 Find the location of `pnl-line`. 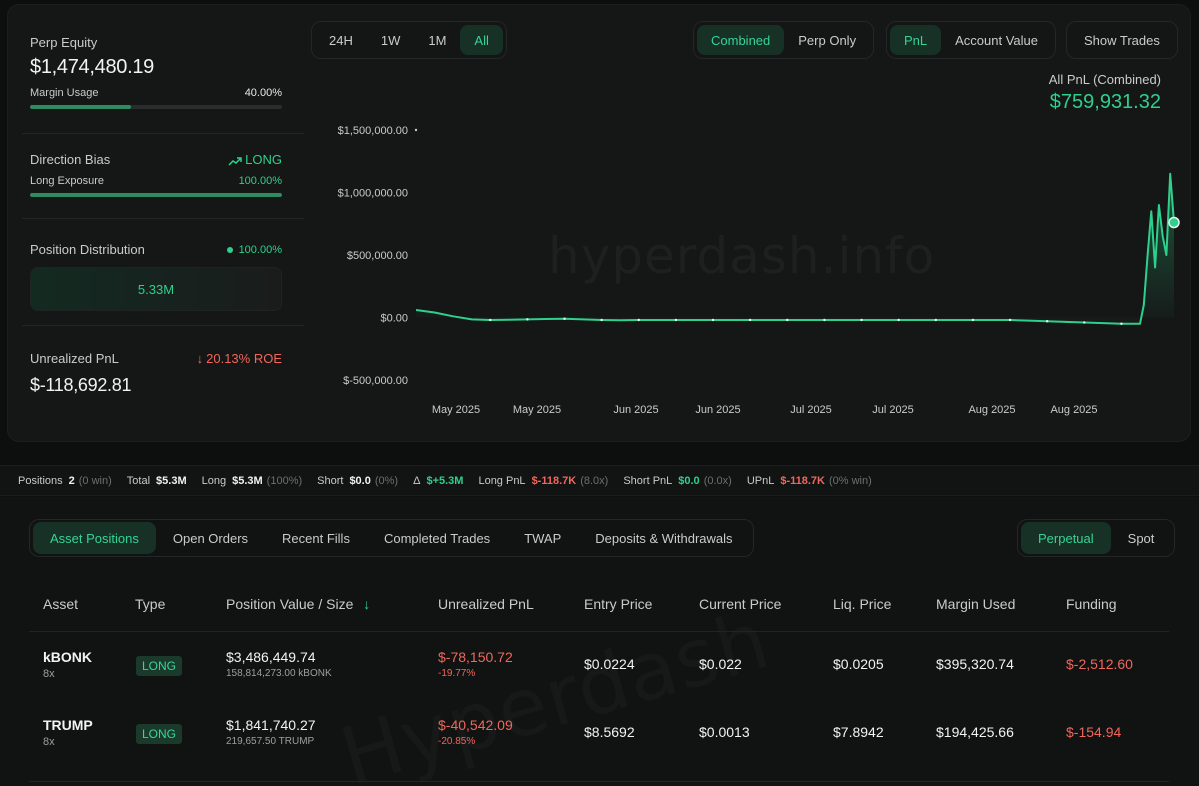

pnl-line is located at coordinates (795, 248).